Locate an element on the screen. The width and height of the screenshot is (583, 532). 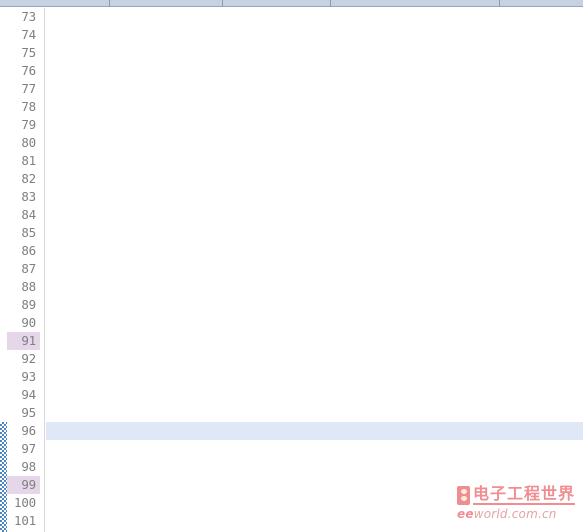
code-line: 75 is located at coordinates (291, 53).